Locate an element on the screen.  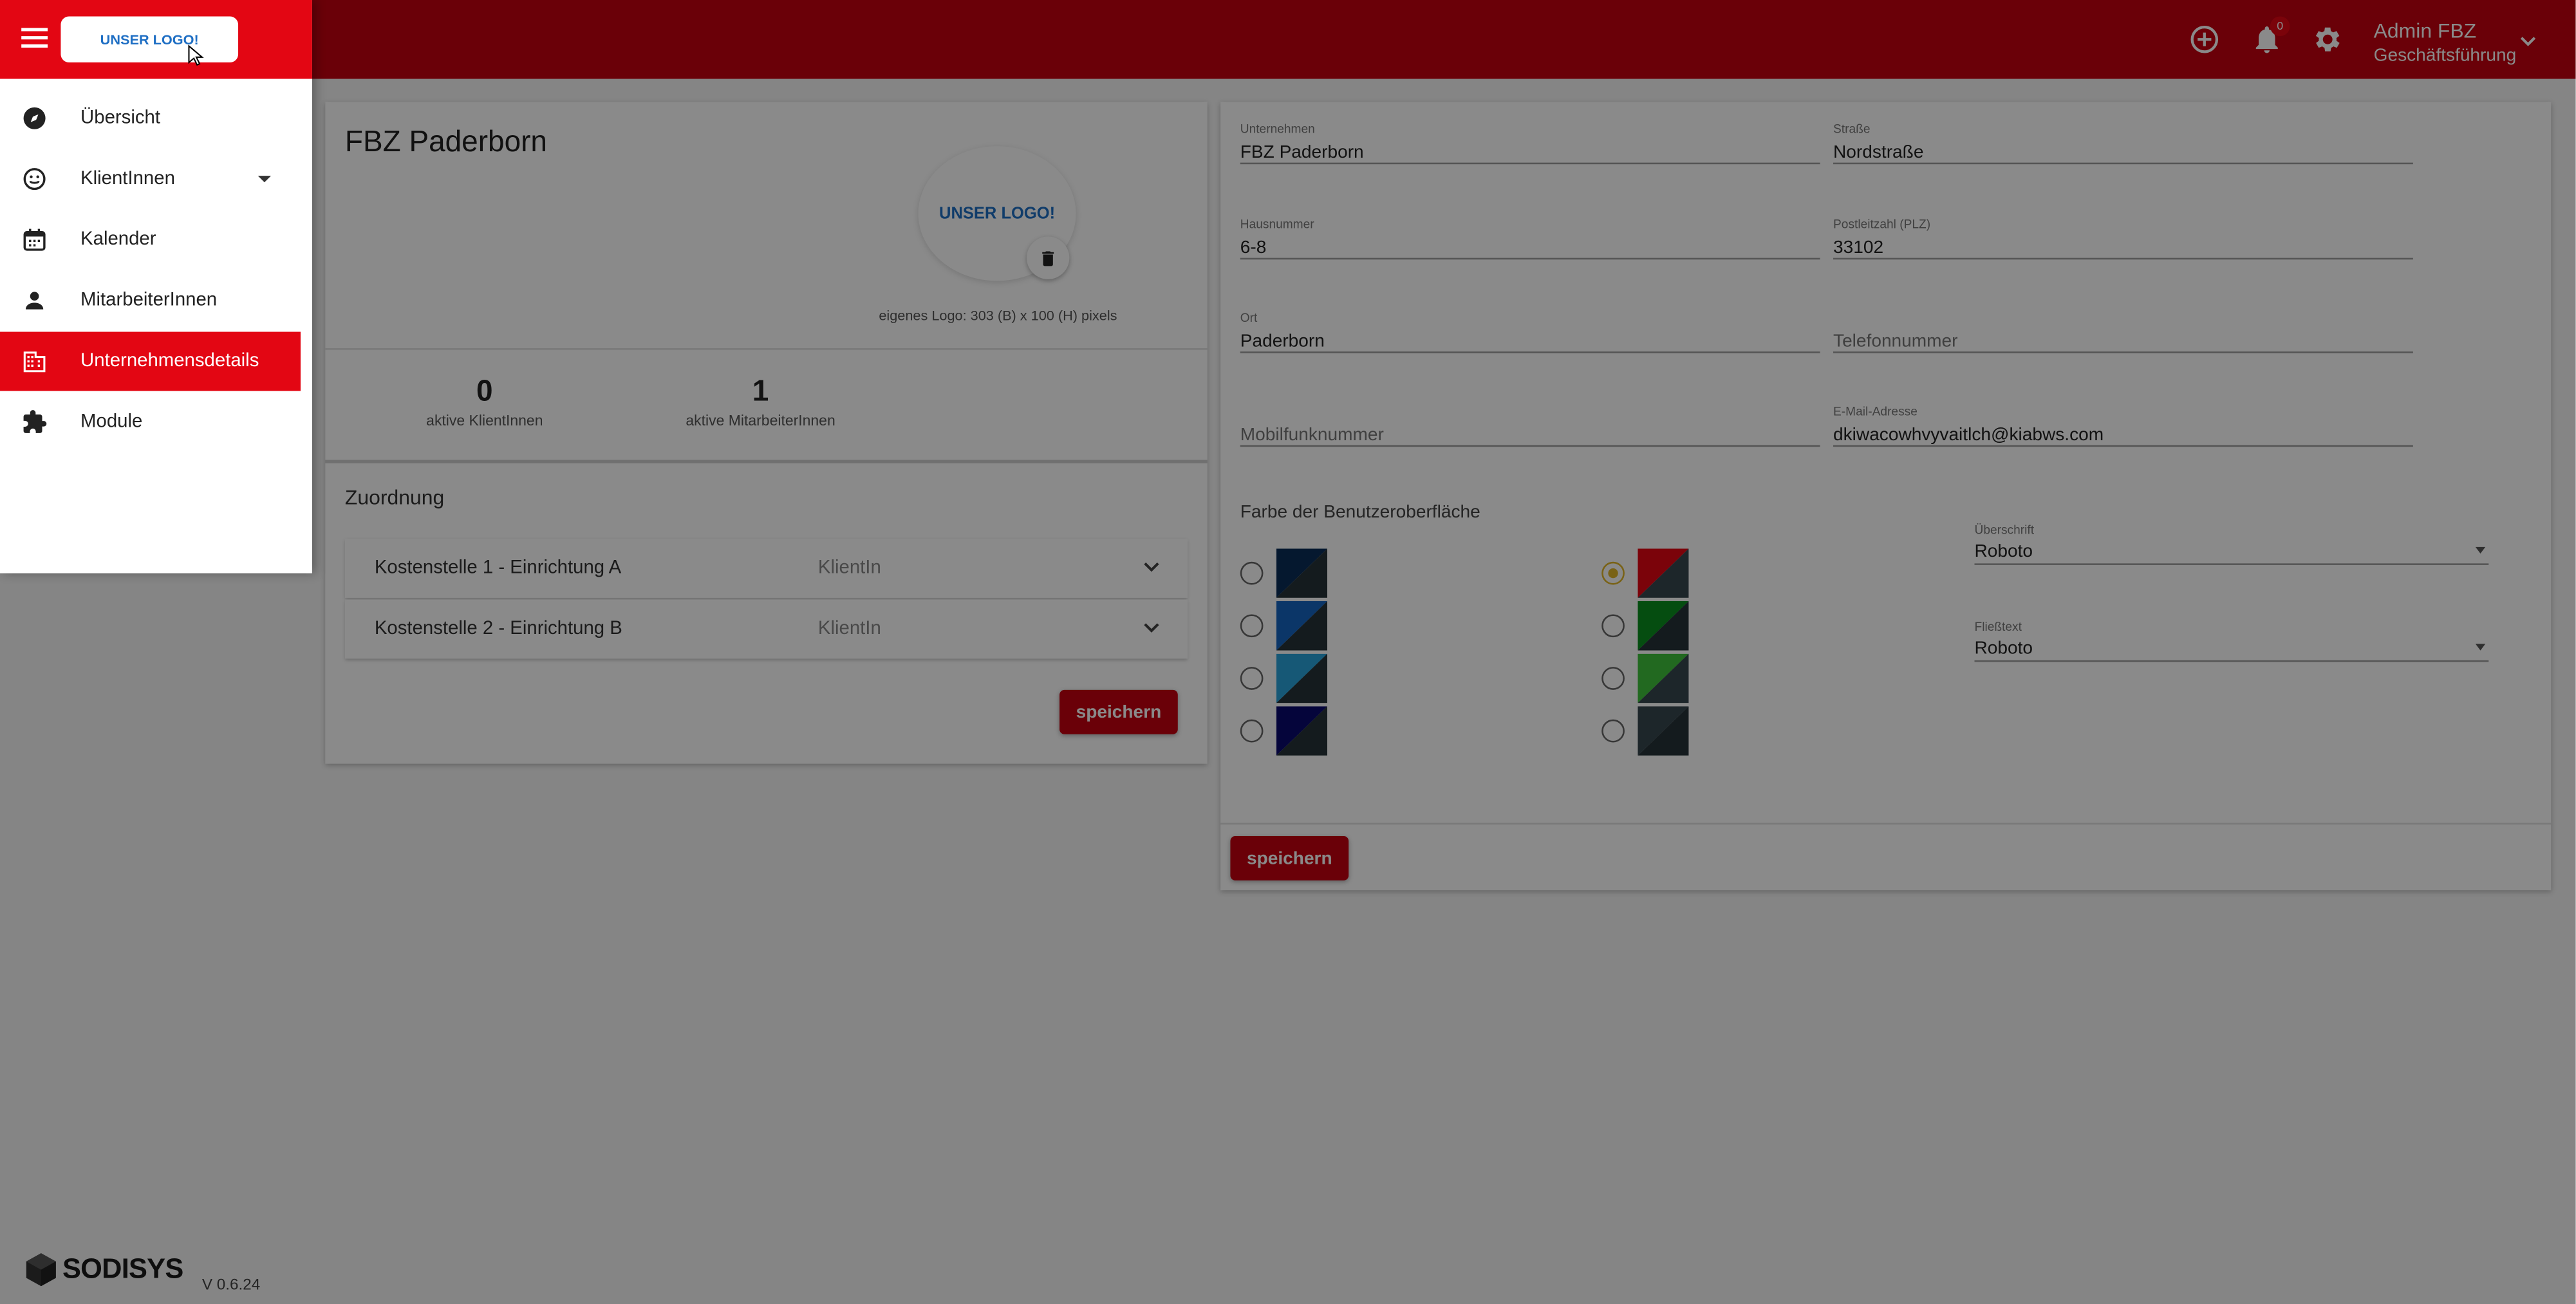
puzzle-icon is located at coordinates (35, 421).